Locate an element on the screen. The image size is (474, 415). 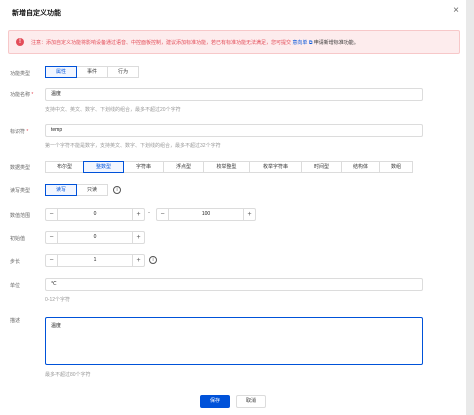
step-stepper: − 1 + is located at coordinates (95, 260).